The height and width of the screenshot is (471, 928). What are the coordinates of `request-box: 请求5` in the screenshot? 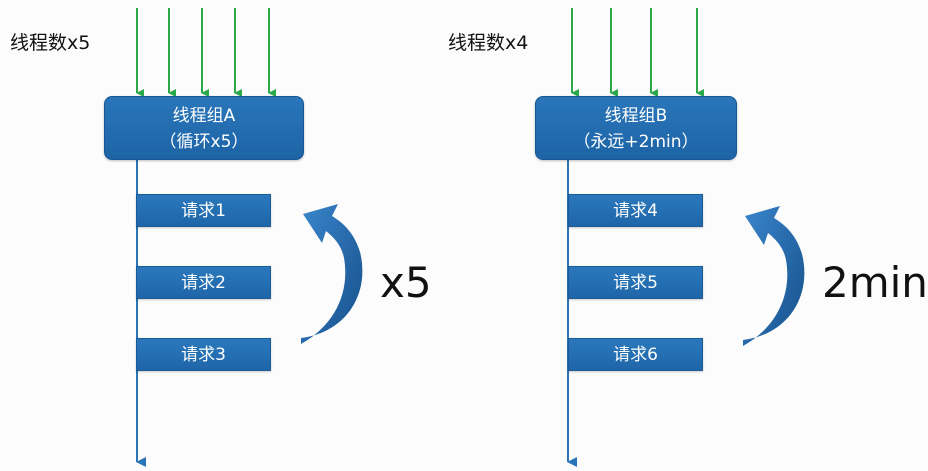 It's located at (635, 282).